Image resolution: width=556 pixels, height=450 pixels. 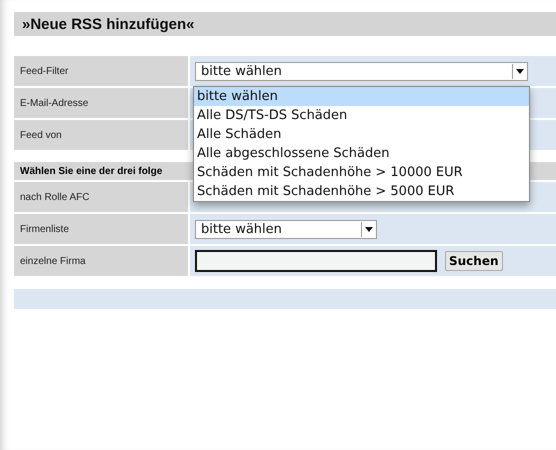 I want to click on dropdown-option: Schäden mit Schadenhöhe > 5000 EUR, so click(x=361, y=191).